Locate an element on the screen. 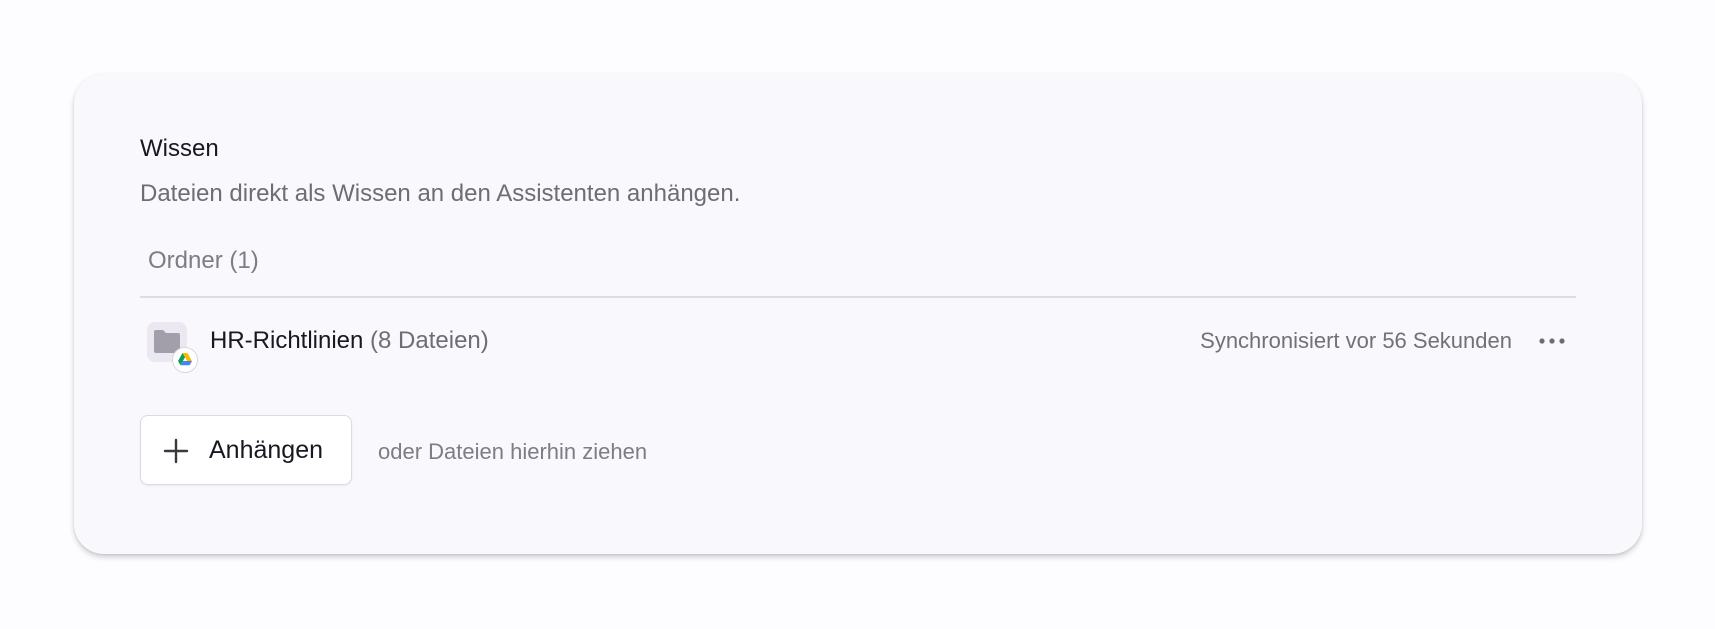 The width and height of the screenshot is (1715, 629). google-drive-icon is located at coordinates (185, 360).